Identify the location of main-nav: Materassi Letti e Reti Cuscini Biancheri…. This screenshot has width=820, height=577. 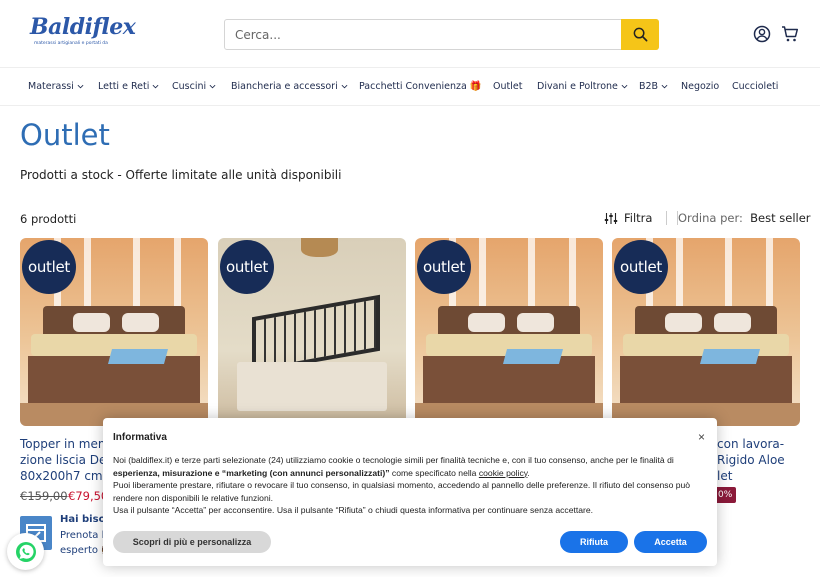
(410, 87).